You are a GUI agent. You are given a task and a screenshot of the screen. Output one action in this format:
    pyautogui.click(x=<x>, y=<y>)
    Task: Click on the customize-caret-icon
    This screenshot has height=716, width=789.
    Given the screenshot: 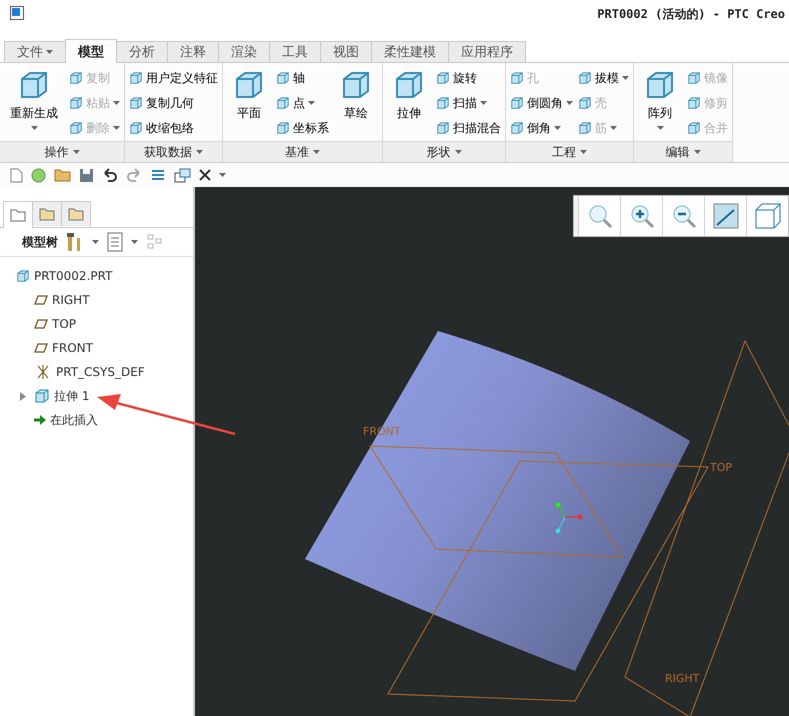 What is the action you would take?
    pyautogui.click(x=222, y=175)
    